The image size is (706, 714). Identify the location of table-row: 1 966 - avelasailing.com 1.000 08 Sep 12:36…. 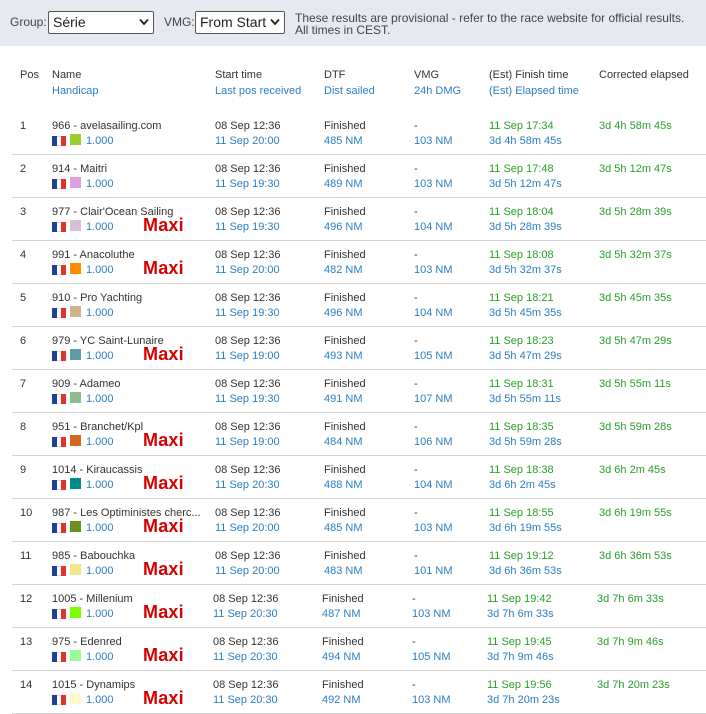
(359, 133).